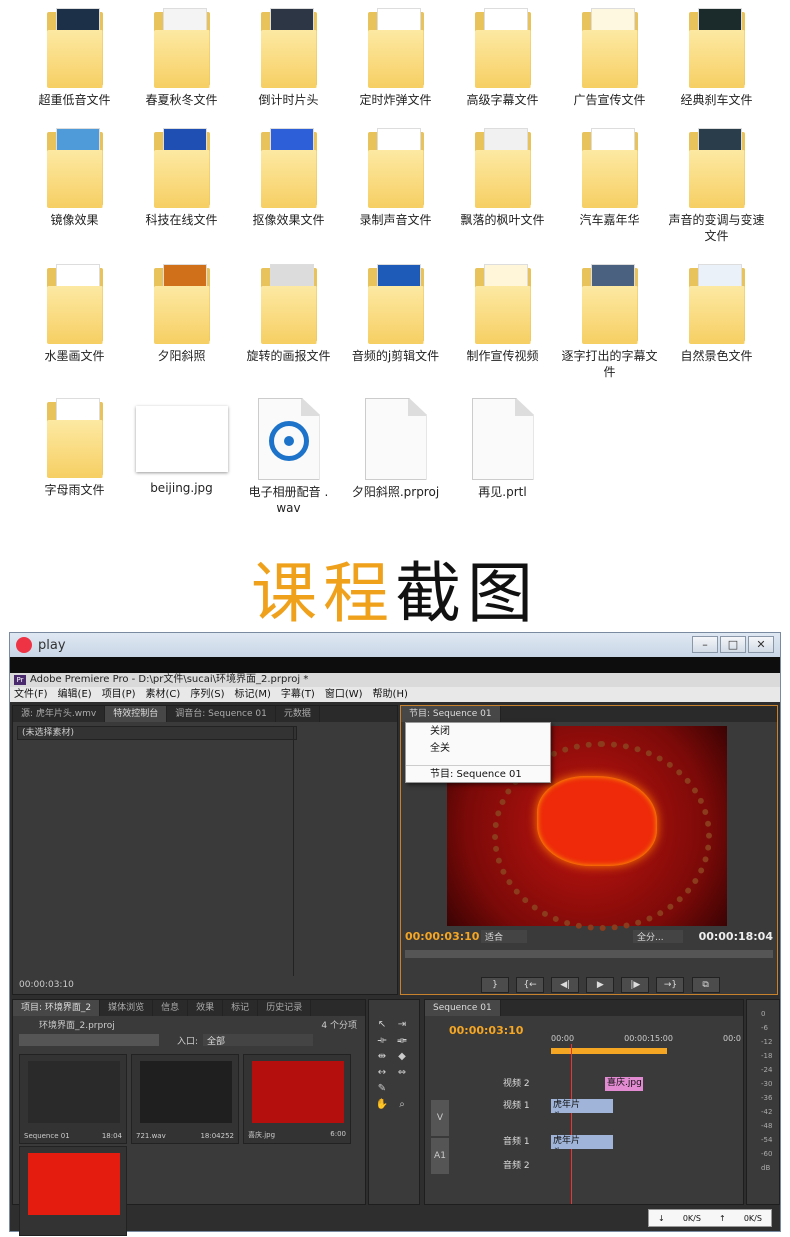  Describe the element at coordinates (181, 314) in the screenshot. I see `file-item: 夕阳斜照` at that location.